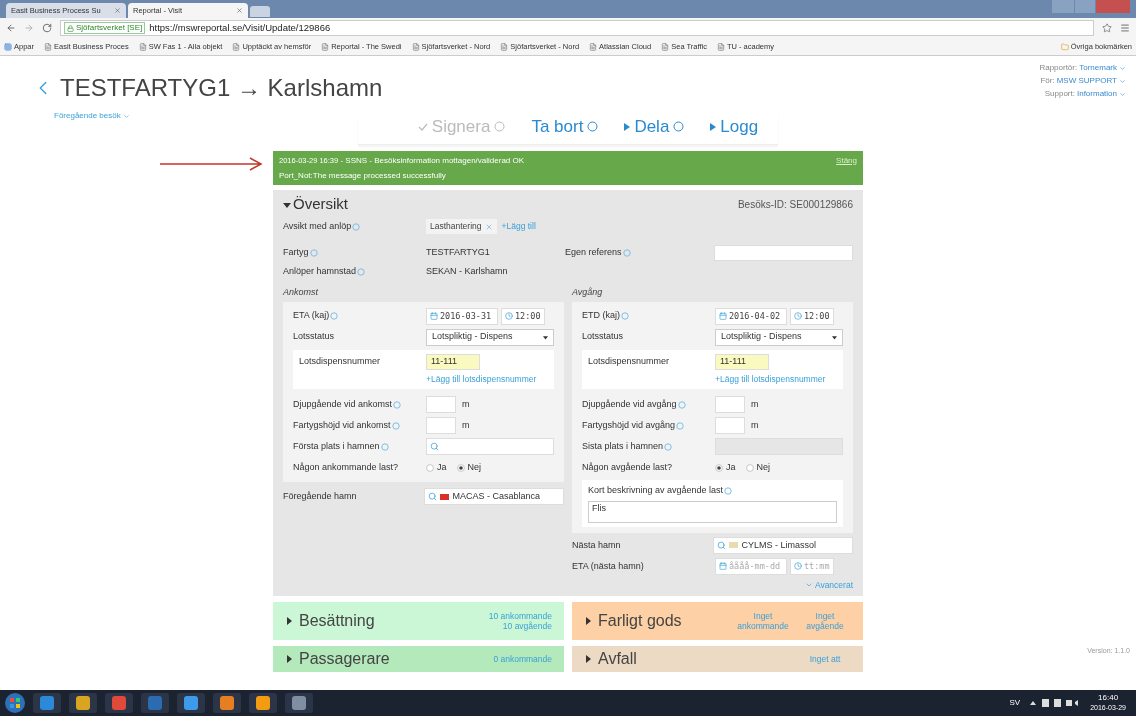  What do you see at coordinates (260, 11) in the screenshot?
I see `new-tab-button` at bounding box center [260, 11].